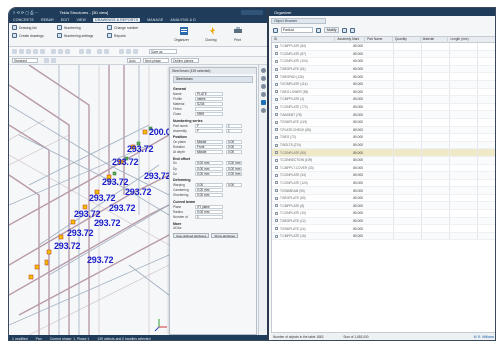 Image resolution: width=496 pixels, height=341 pixels. Describe the element at coordinates (67, 51) in the screenshot. I see `measure-icon` at that location.